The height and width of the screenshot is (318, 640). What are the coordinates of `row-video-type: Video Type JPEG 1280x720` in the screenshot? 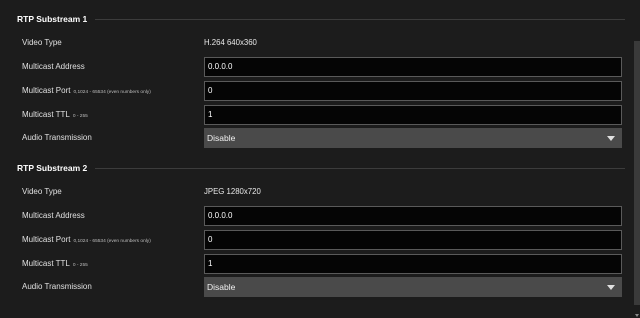 It's located at (316, 192).